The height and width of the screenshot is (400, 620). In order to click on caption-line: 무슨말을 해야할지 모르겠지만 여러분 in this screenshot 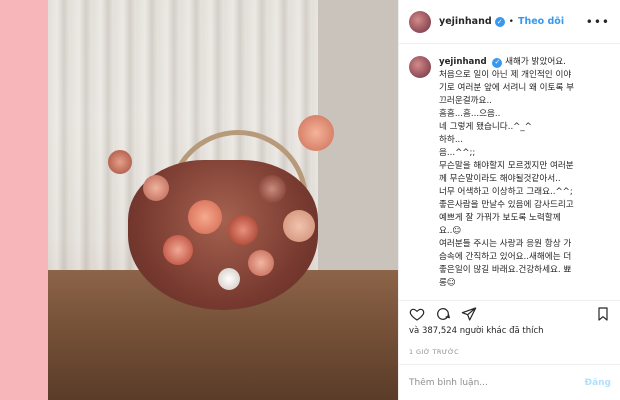, I will do `click(506, 166)`.